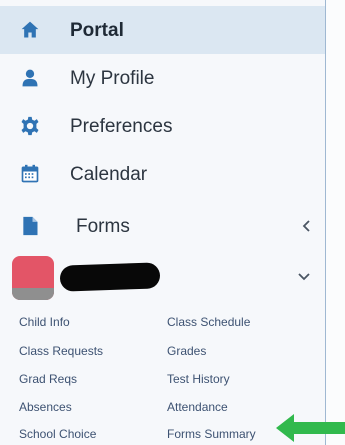 The width and height of the screenshot is (345, 445). What do you see at coordinates (33, 278) in the screenshot?
I see `student-avatar` at bounding box center [33, 278].